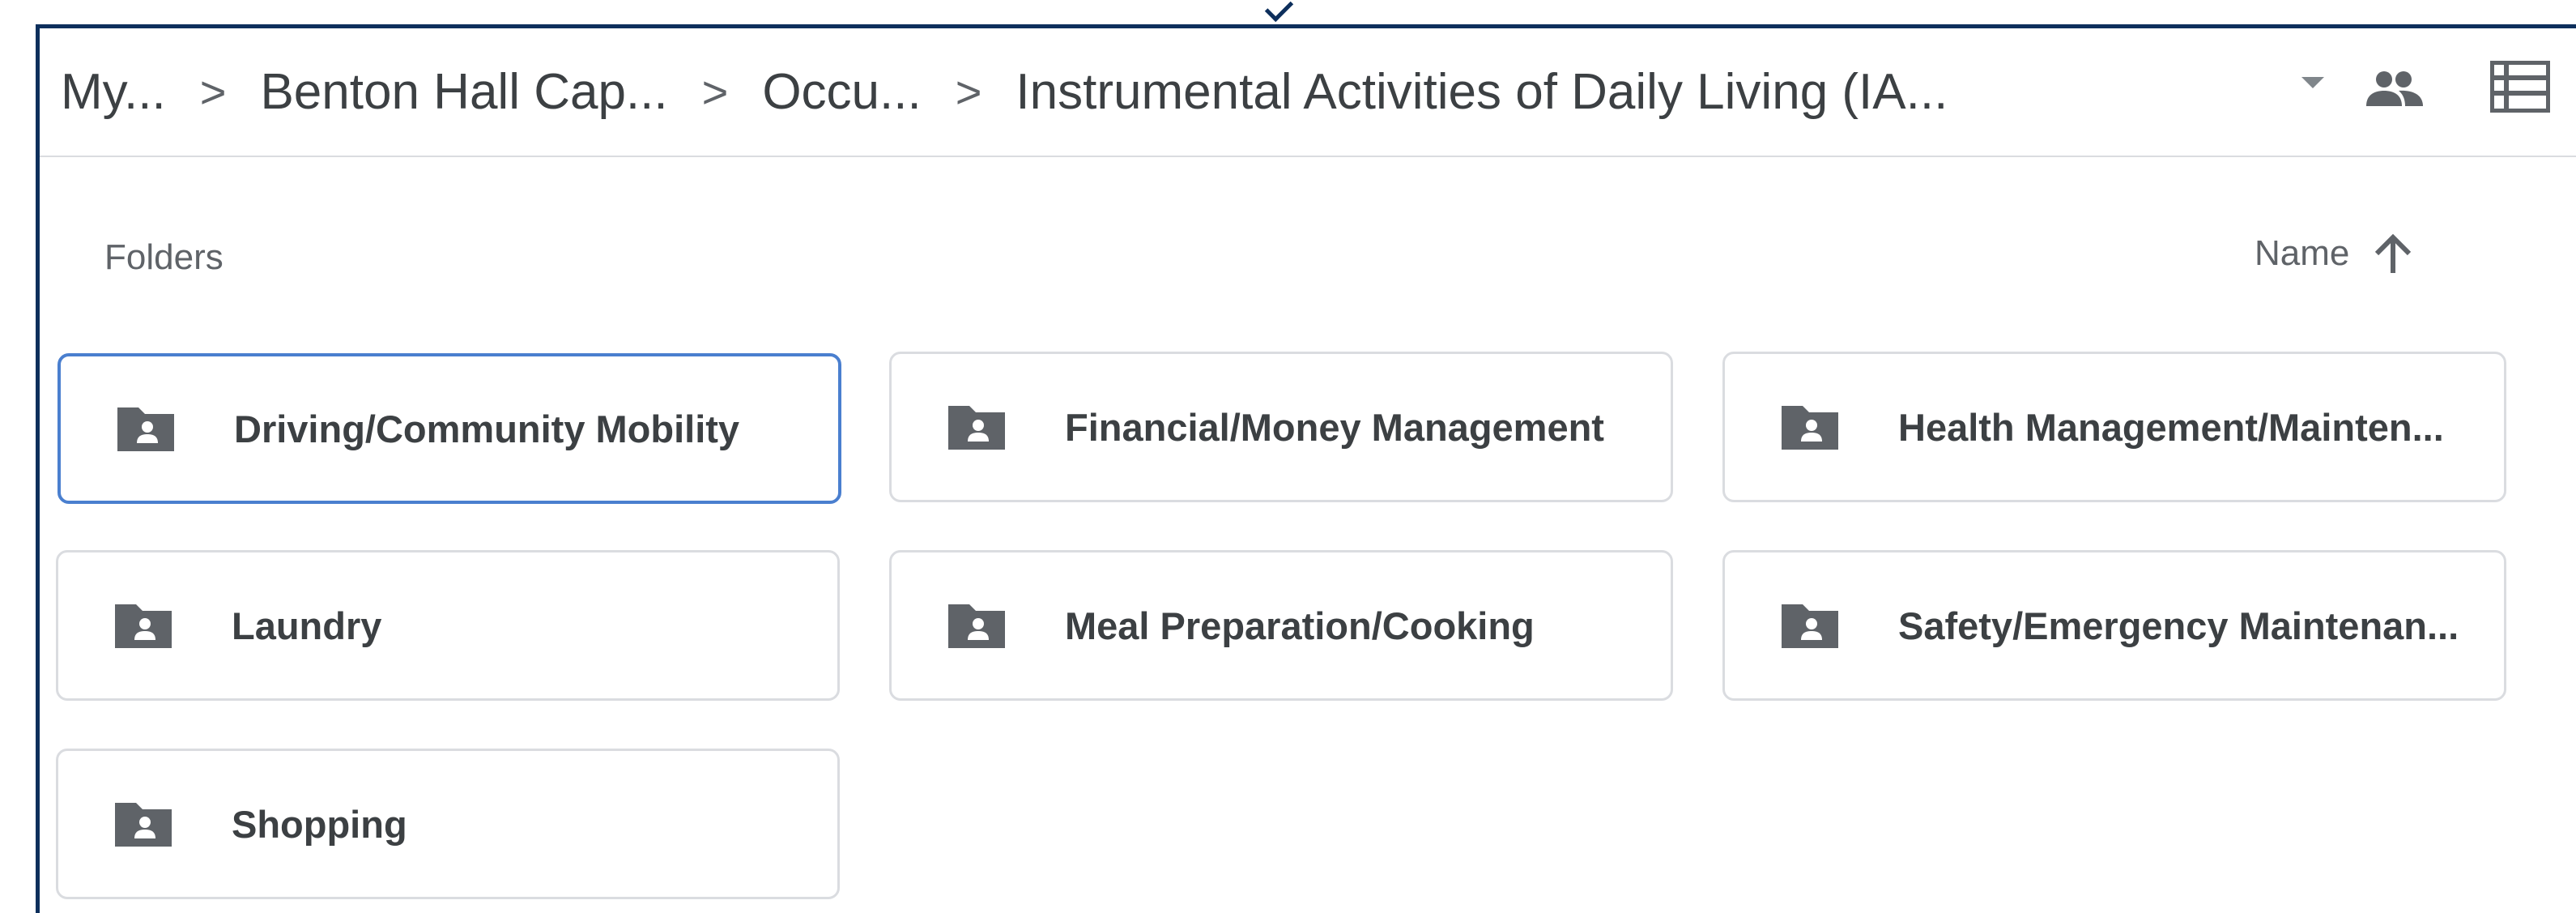 This screenshot has width=2576, height=913. Describe the element at coordinates (307, 625) in the screenshot. I see `folder-name: Laundry` at that location.